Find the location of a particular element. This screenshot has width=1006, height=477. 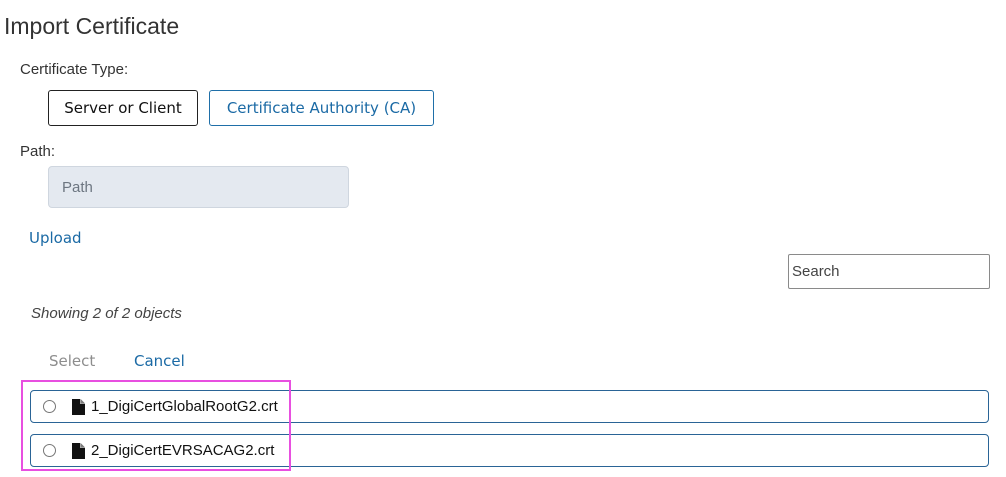

certificate-authority-button: Certificate Authority (CA) is located at coordinates (321, 108).